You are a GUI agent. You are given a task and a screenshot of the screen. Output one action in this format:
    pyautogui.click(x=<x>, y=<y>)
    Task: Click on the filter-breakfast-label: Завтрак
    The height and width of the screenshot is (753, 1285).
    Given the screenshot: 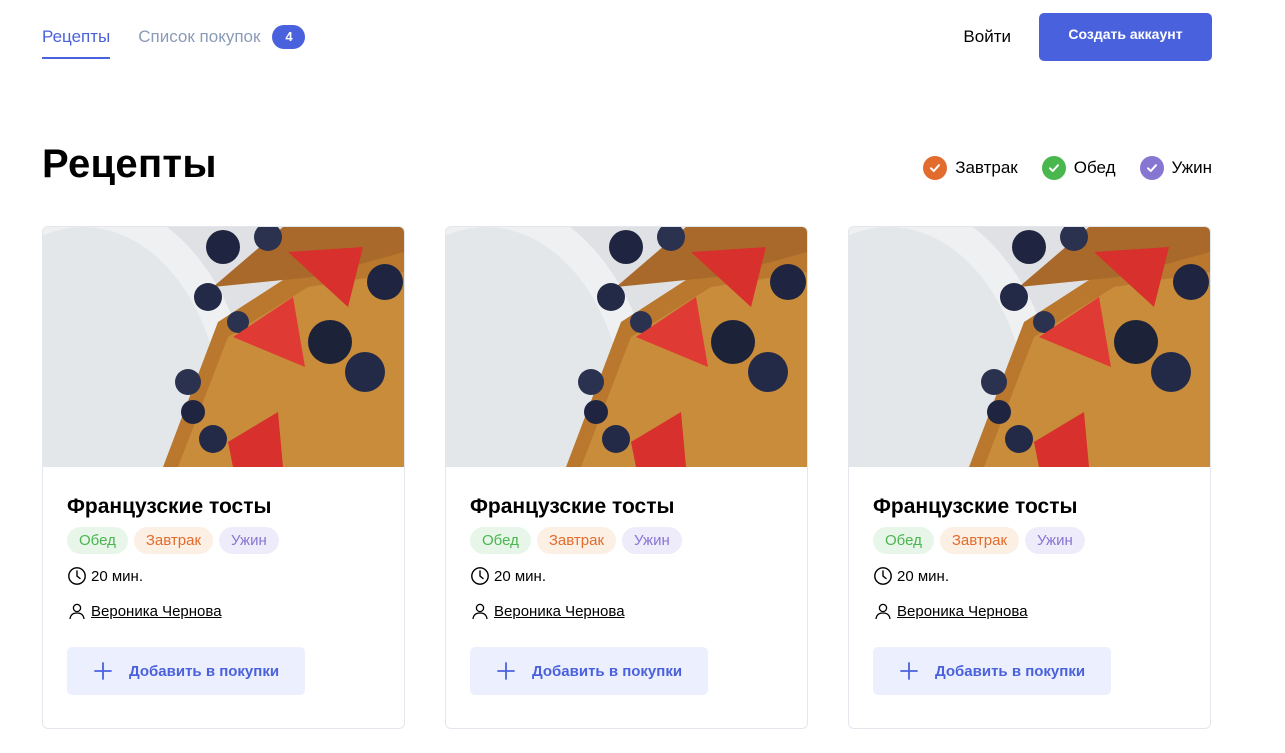 What is the action you would take?
    pyautogui.click(x=986, y=167)
    